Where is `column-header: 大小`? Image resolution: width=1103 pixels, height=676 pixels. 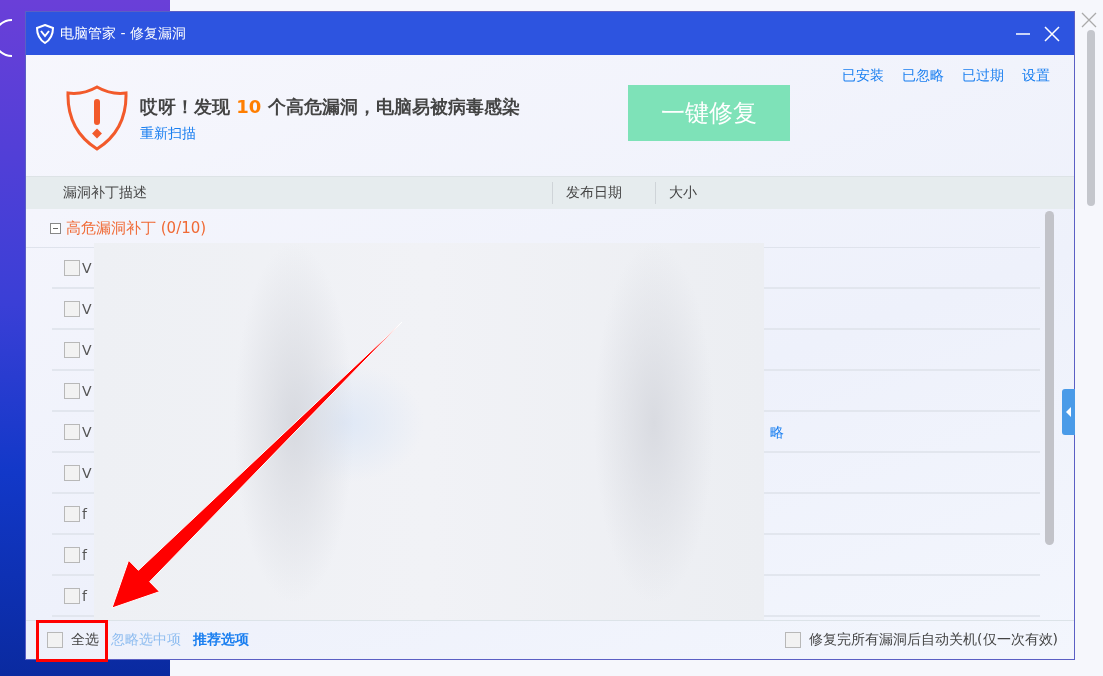
column-header: 大小 is located at coordinates (683, 193).